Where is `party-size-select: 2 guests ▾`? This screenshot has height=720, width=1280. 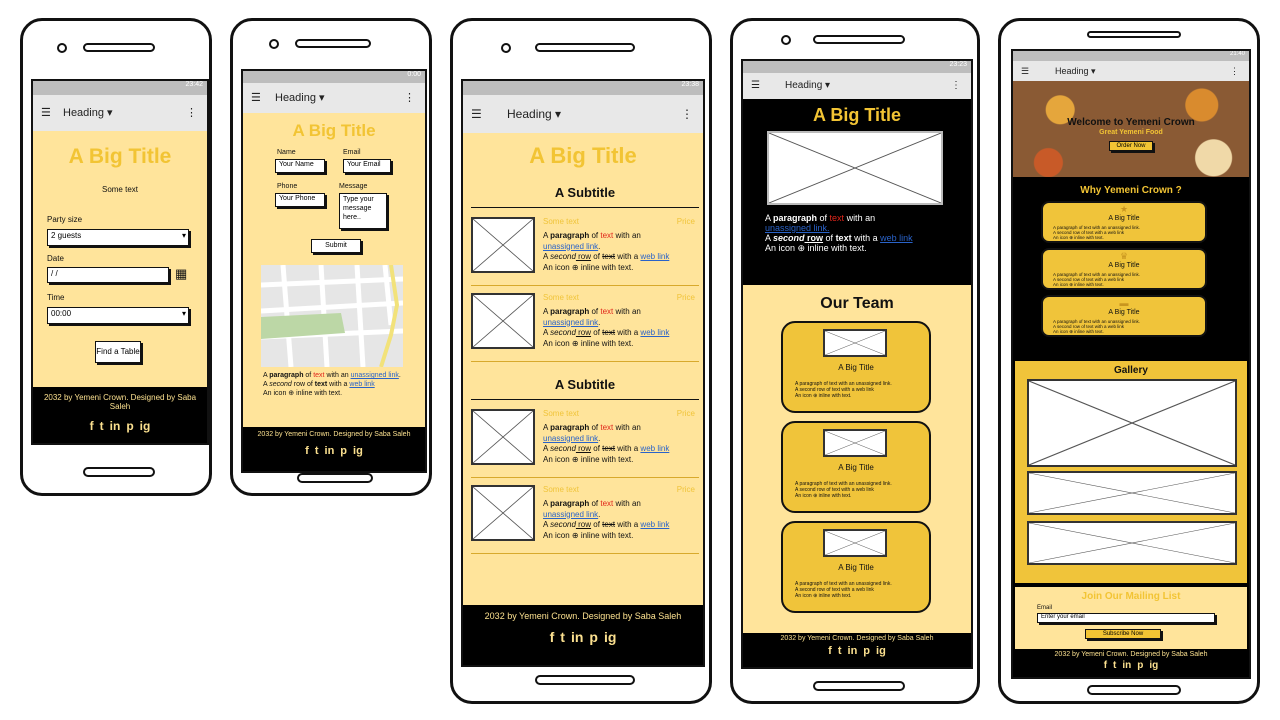 party-size-select: 2 guests ▾ is located at coordinates (118, 237).